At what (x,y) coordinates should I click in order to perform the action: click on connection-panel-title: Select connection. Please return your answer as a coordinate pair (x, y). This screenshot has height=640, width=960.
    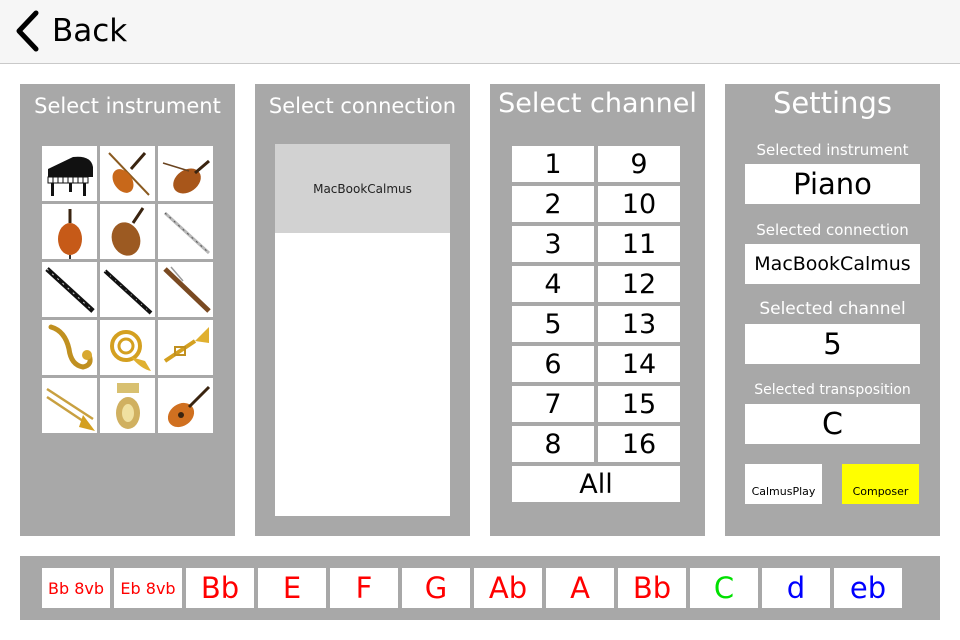
    Looking at the image, I should click on (362, 106).